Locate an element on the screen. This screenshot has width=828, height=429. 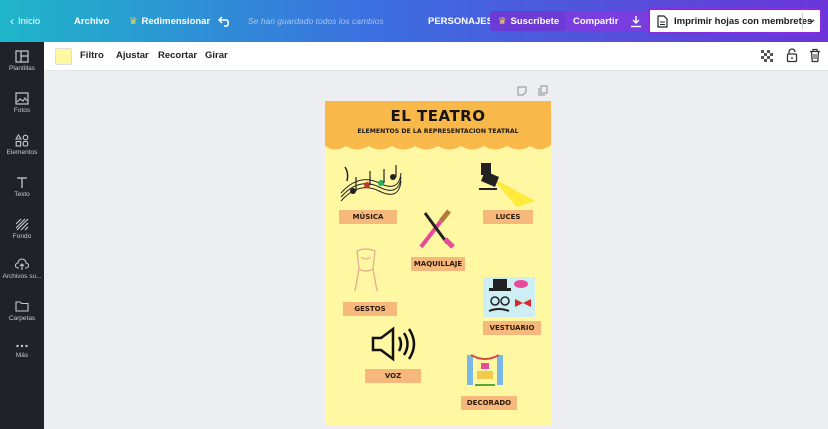
print-letterhead-button: Imprimir hojas con membretes ⌄ is located at coordinates (735, 21).